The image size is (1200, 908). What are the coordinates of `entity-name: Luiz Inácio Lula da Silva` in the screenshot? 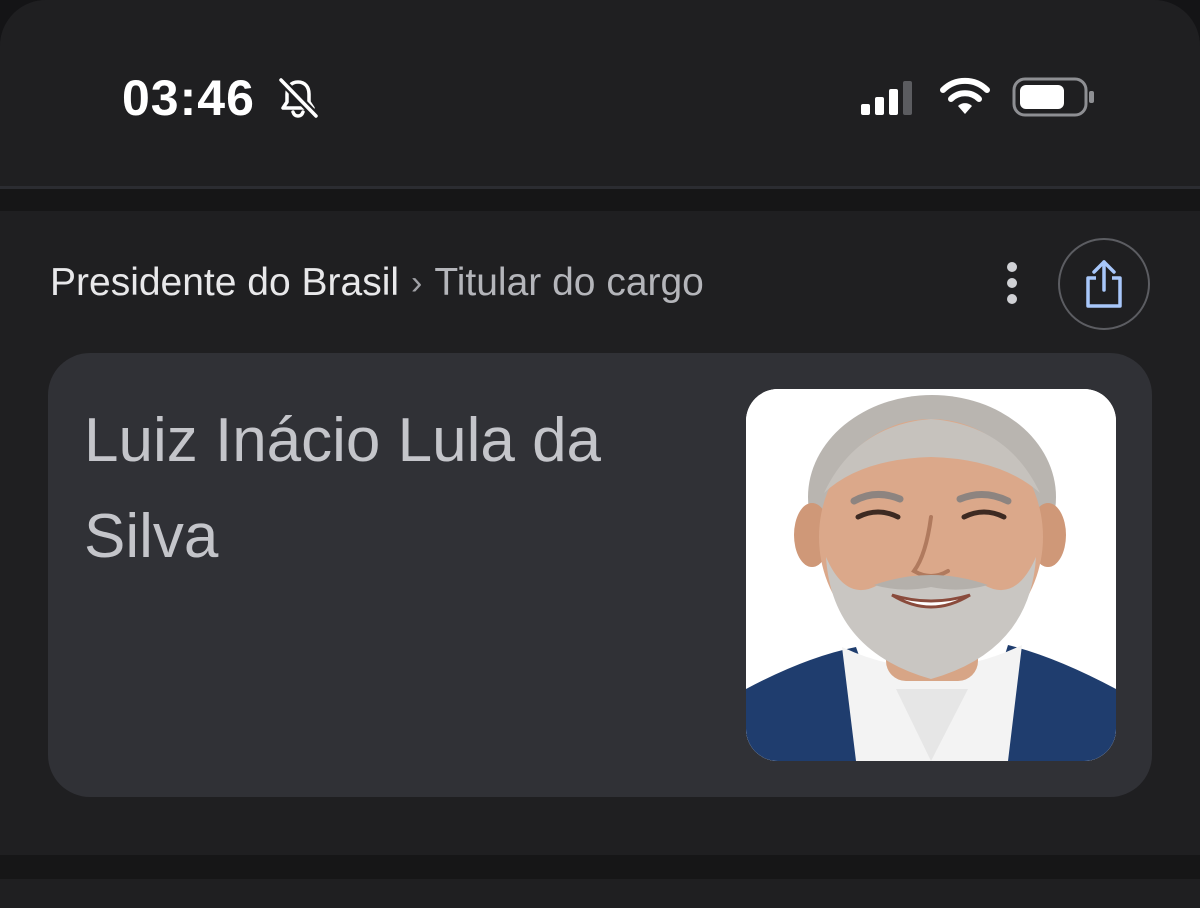 It's located at (343, 488).